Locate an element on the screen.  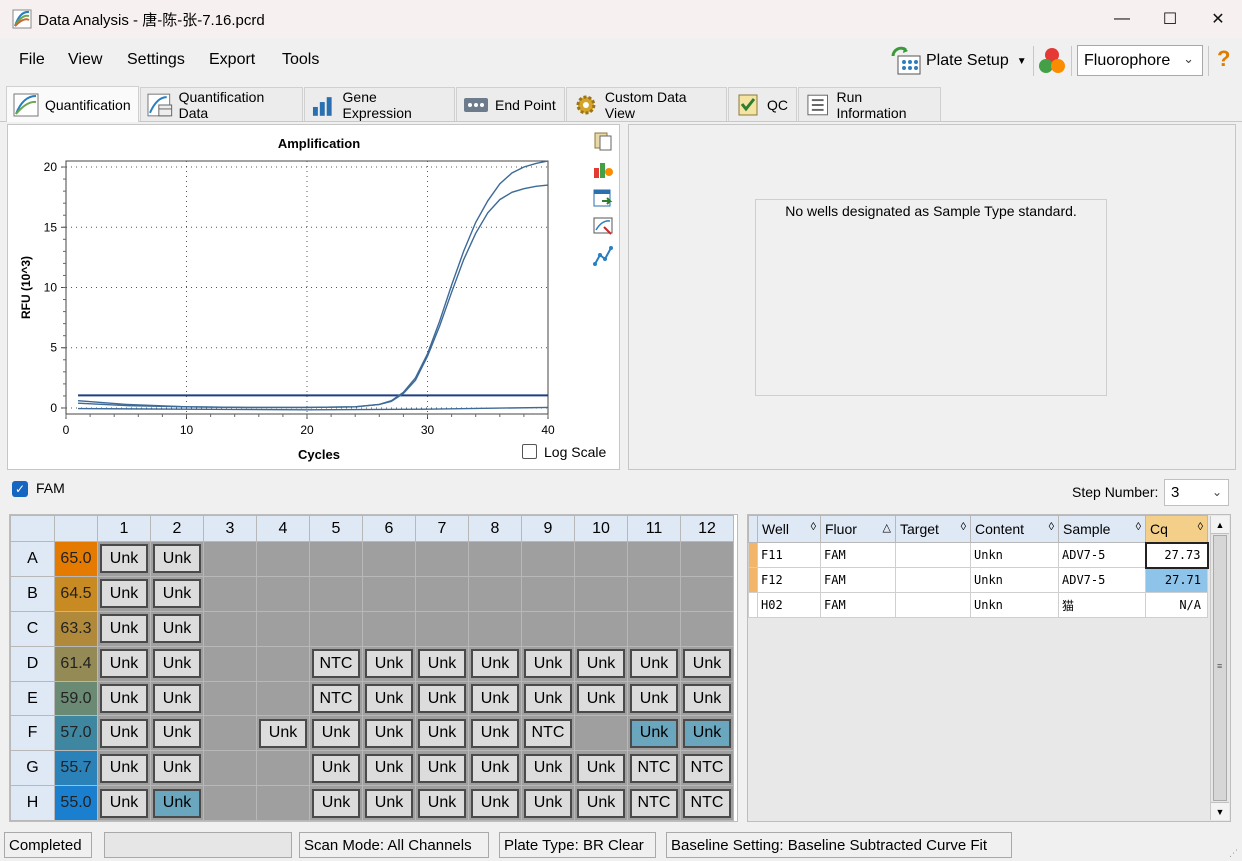
minimize-button: — is located at coordinates (1122, 19).